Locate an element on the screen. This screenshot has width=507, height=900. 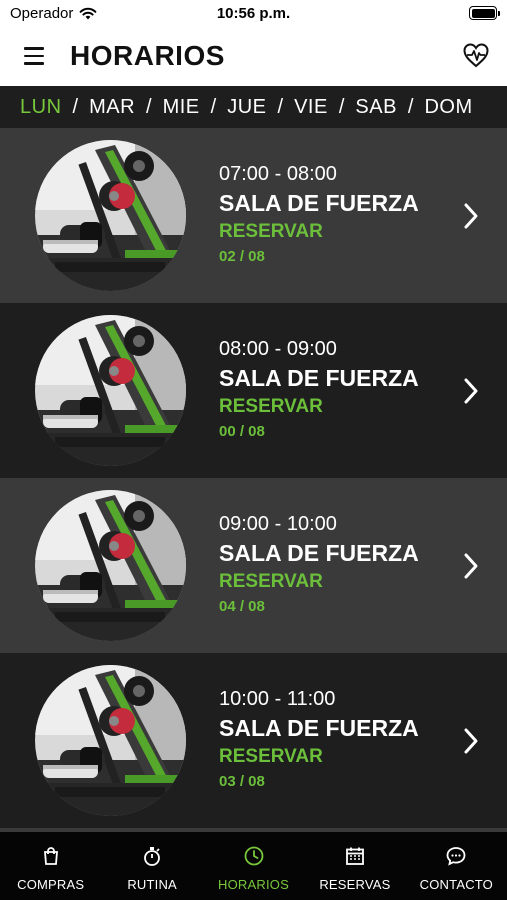
day-tab-mie: MIE is located at coordinates (181, 107).